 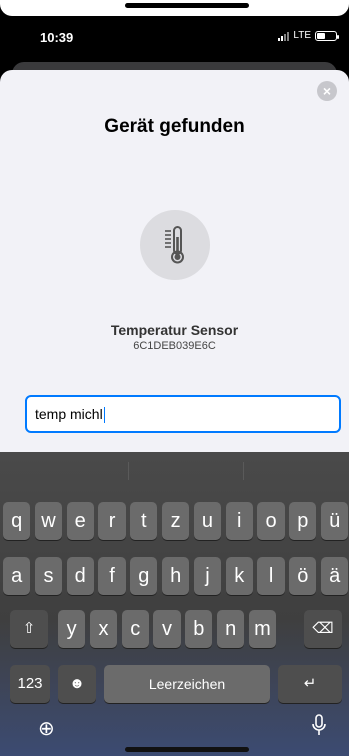 I want to click on key-a: a, so click(x=17, y=576).